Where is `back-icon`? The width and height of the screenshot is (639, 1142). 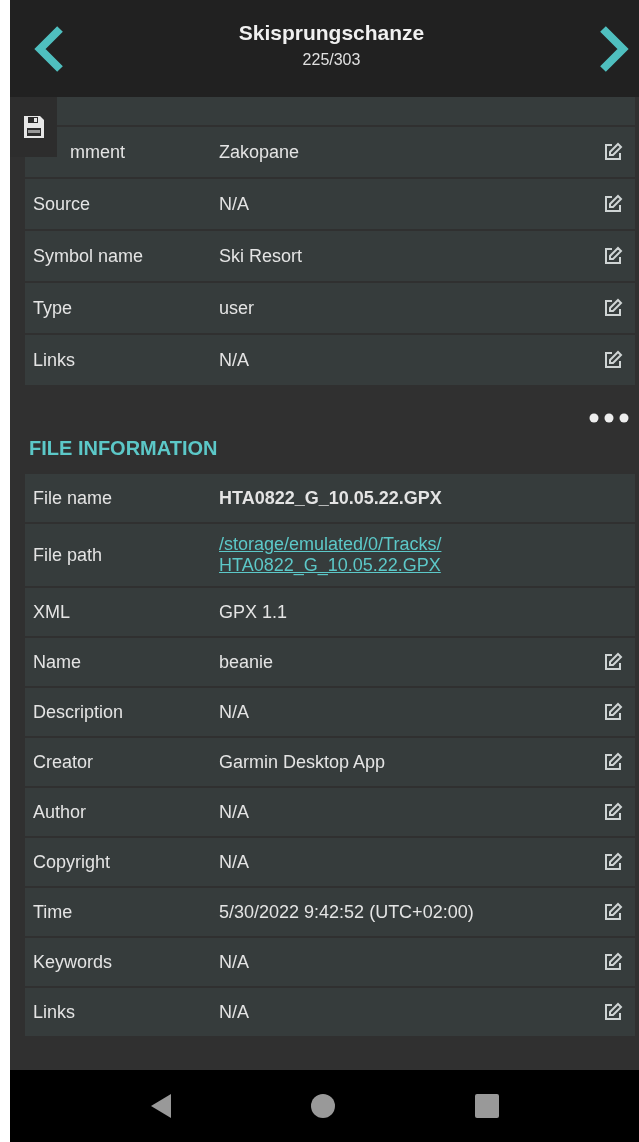
back-icon is located at coordinates (160, 1106).